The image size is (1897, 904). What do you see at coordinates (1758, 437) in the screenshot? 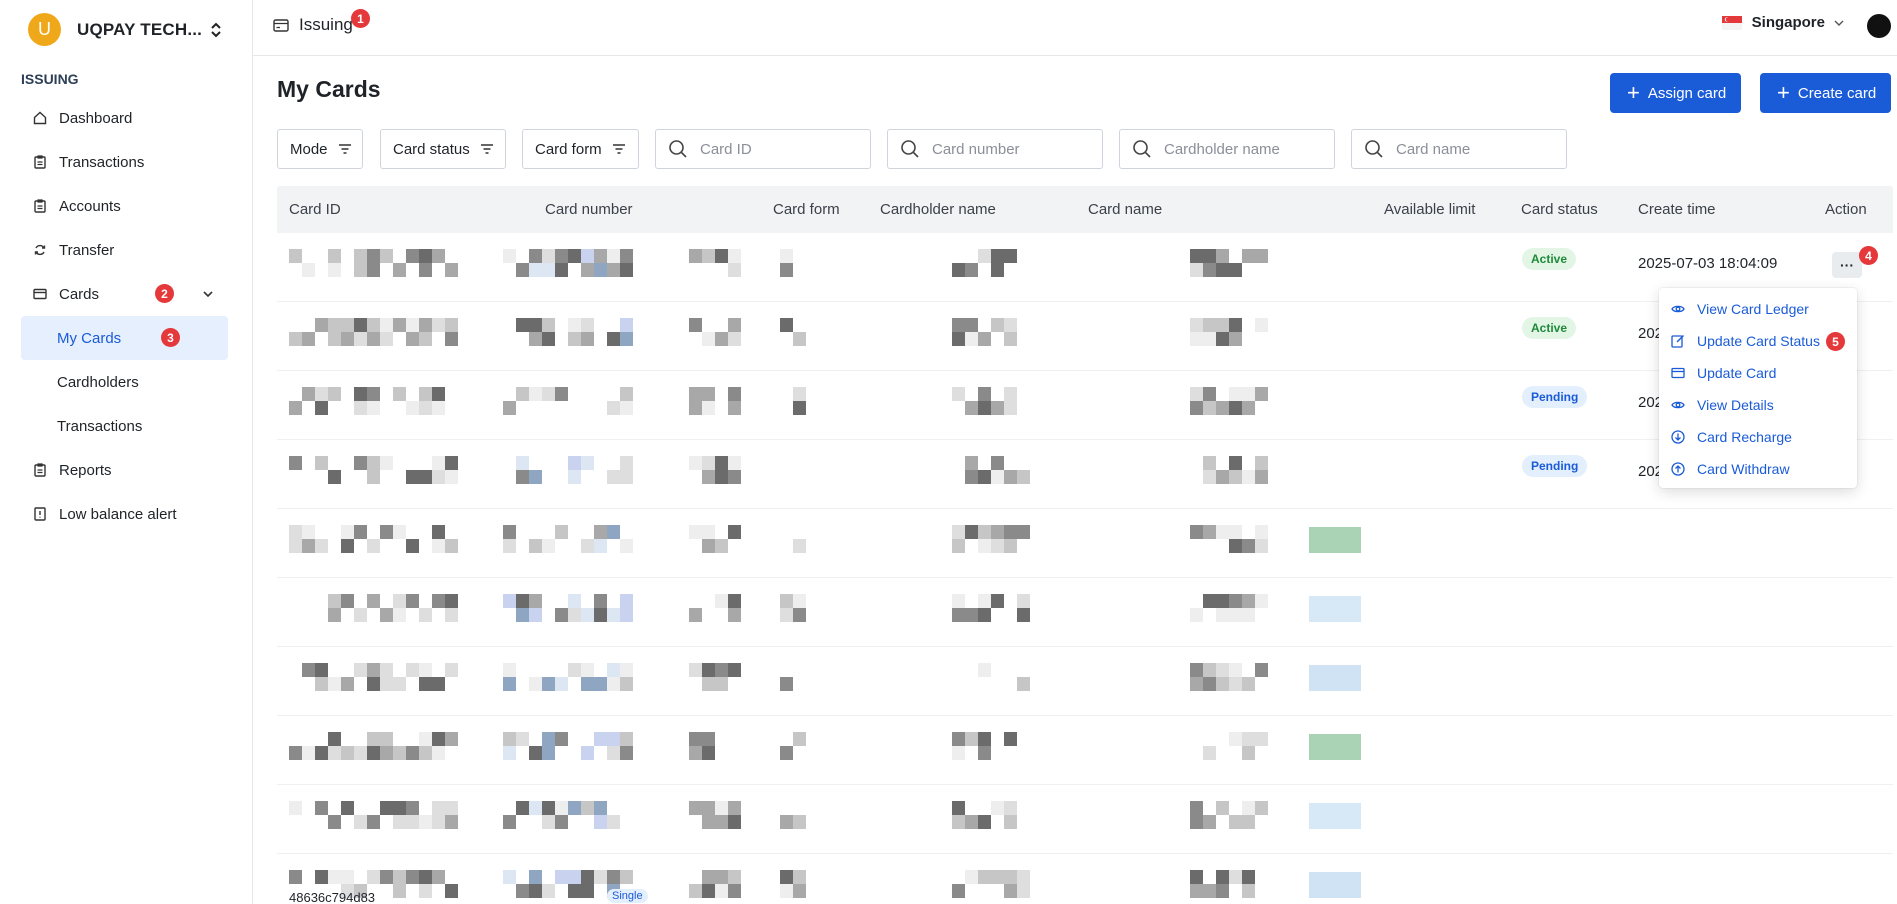
I see `menu-item-card-recharge: Card Recharge` at bounding box center [1758, 437].